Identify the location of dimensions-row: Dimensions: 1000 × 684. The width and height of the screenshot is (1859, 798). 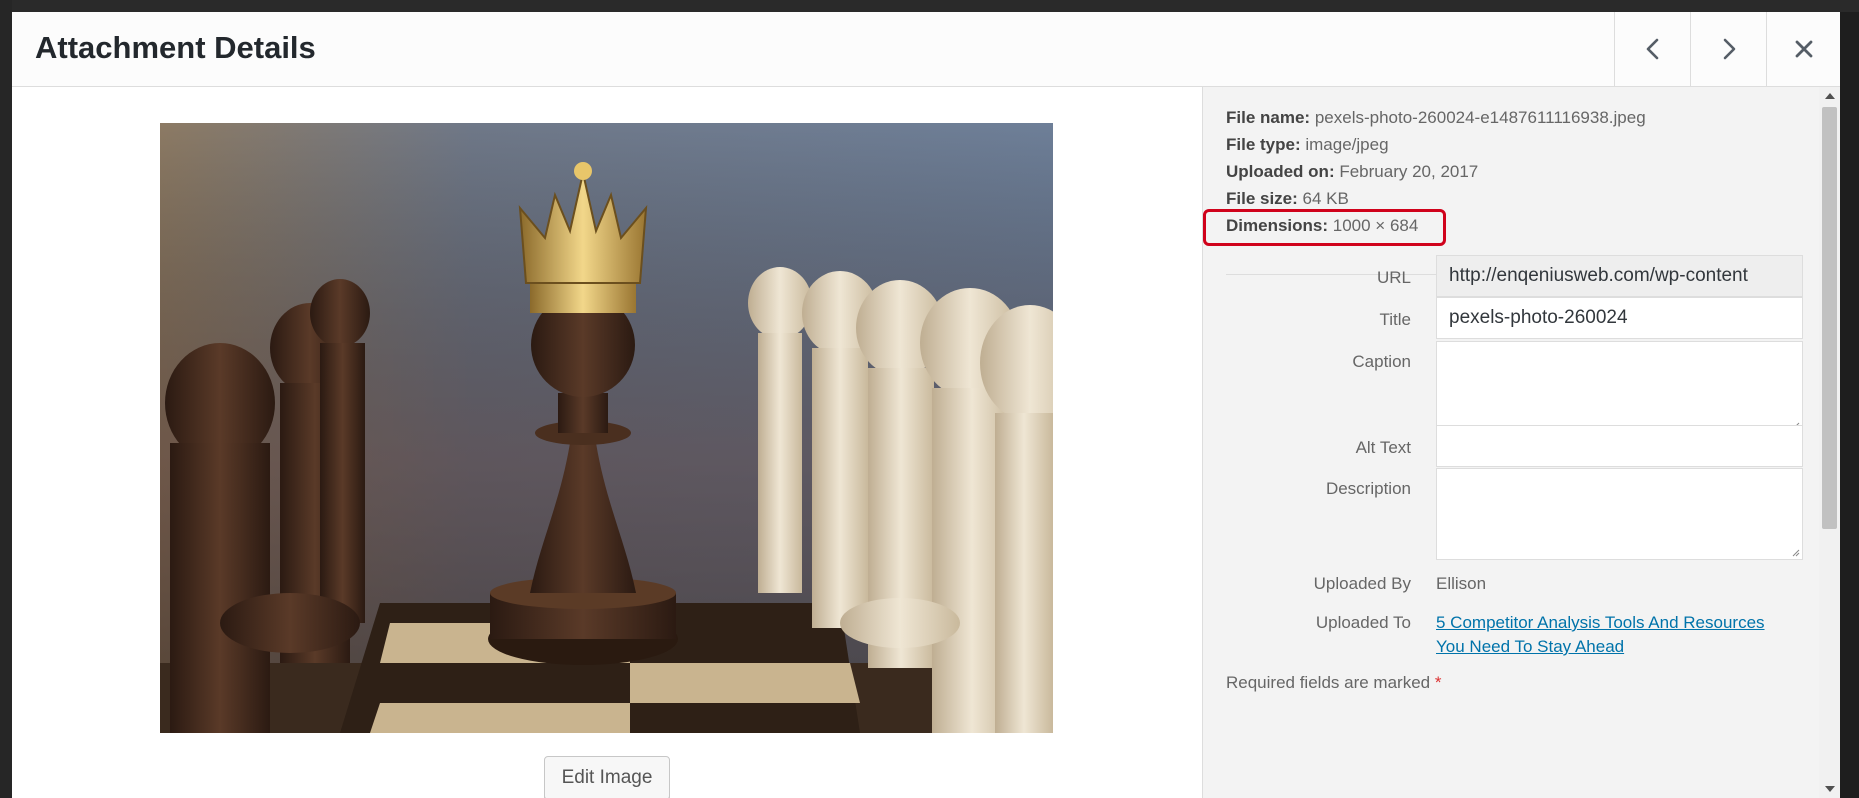
(1506, 225).